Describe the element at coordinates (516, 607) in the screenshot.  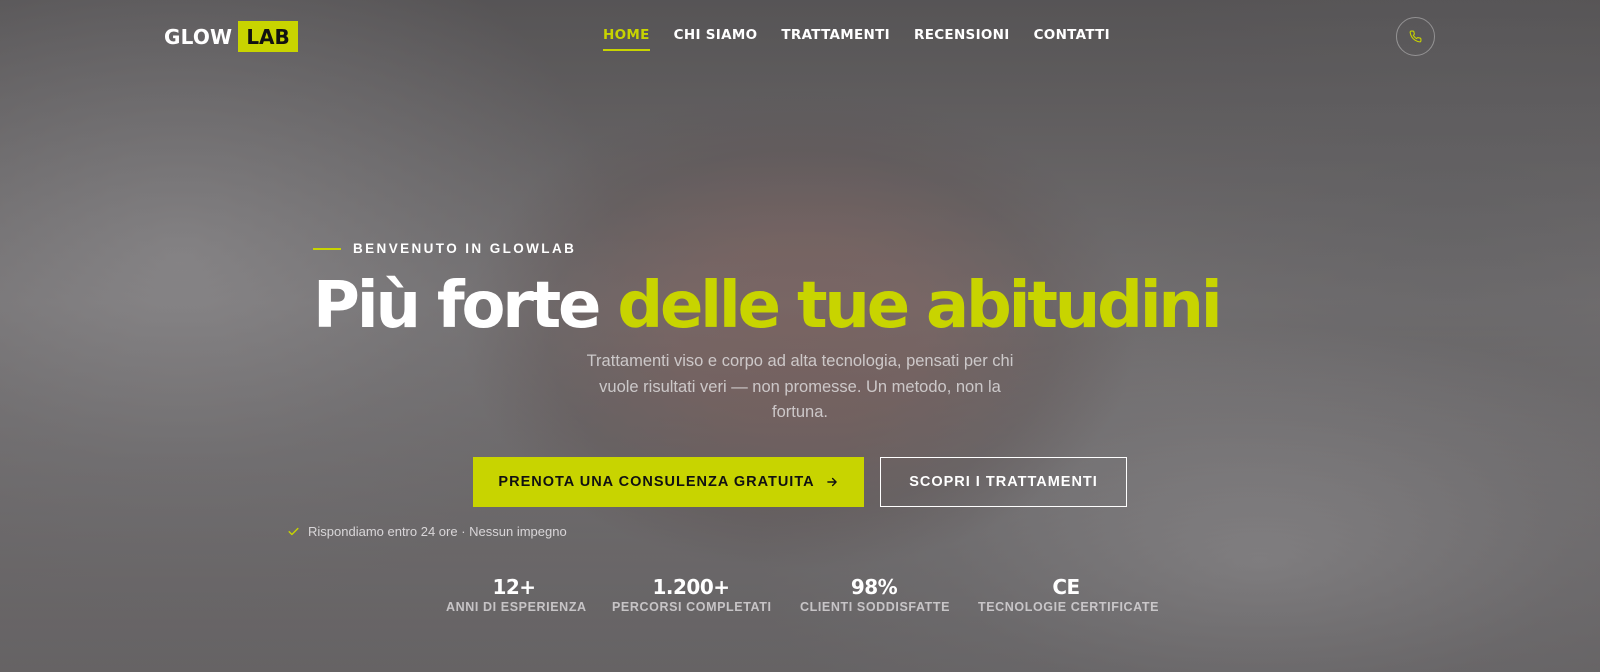
I see `stat-label: ANNI DI ESPERIENZA` at that location.